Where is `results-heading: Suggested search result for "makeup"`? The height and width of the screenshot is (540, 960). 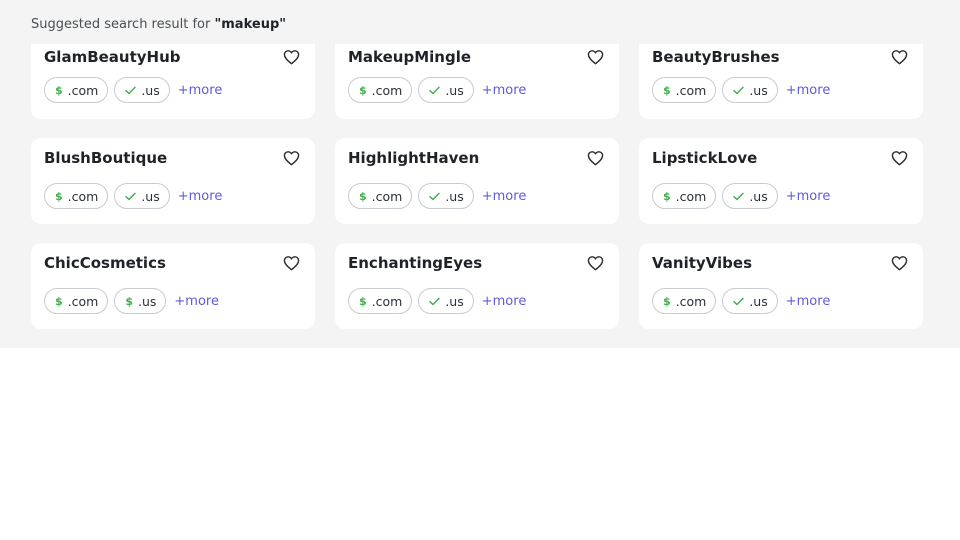 results-heading: Suggested search result for "makeup" is located at coordinates (158, 24).